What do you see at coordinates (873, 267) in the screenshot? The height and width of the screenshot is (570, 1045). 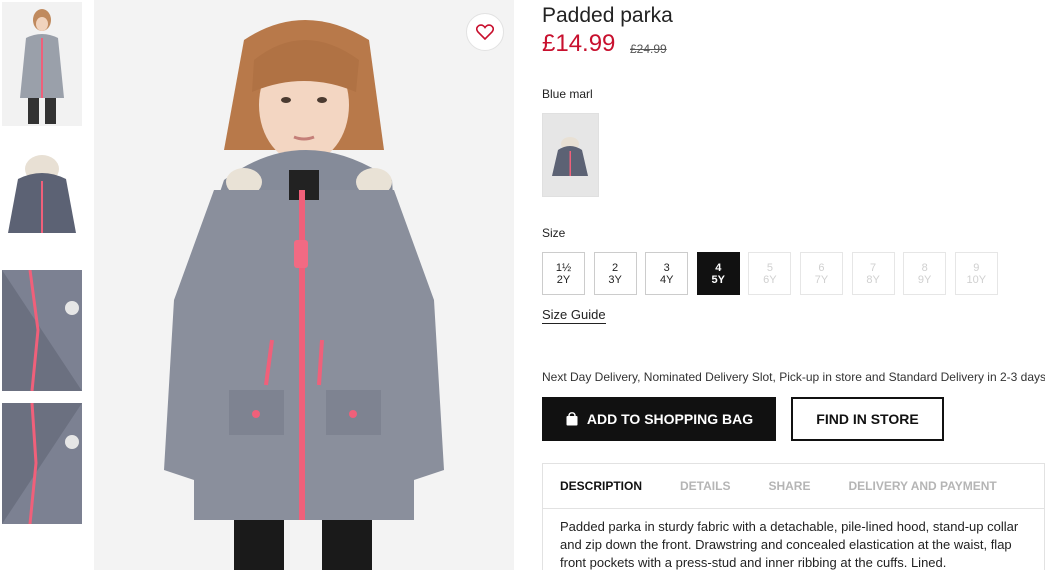 I see `size-age: 7` at bounding box center [873, 267].